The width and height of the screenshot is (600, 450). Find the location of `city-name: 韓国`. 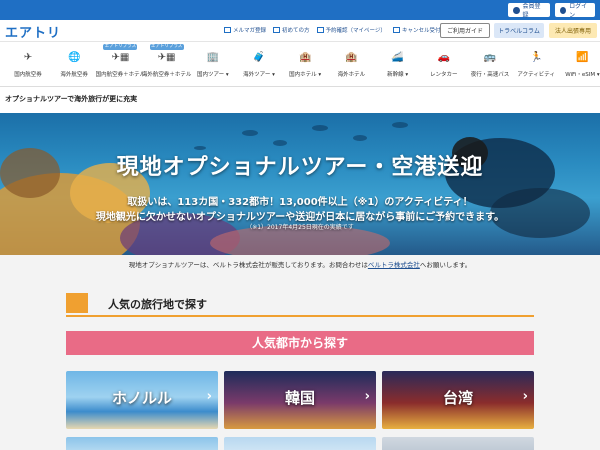

city-name: 韓国 is located at coordinates (299, 398).